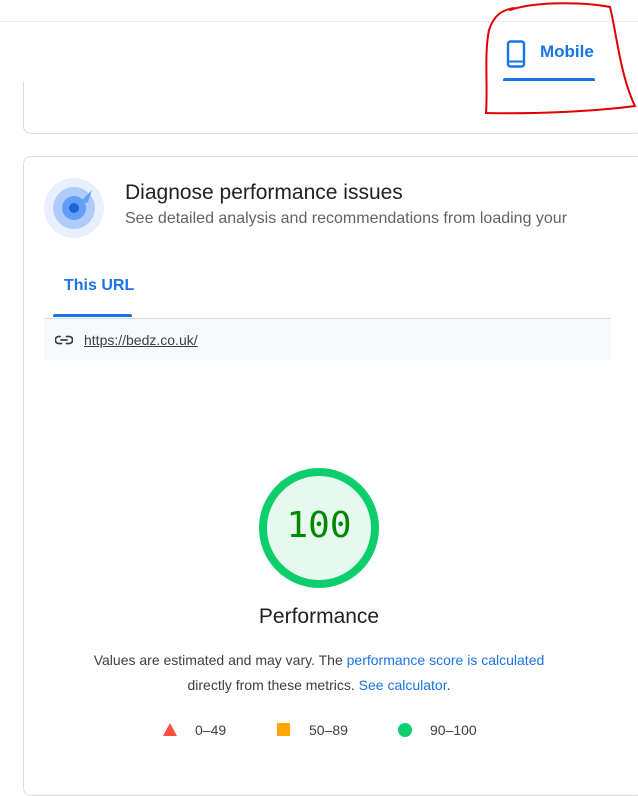 The image size is (638, 796). I want to click on diagnose-radar-icon, so click(74, 208).